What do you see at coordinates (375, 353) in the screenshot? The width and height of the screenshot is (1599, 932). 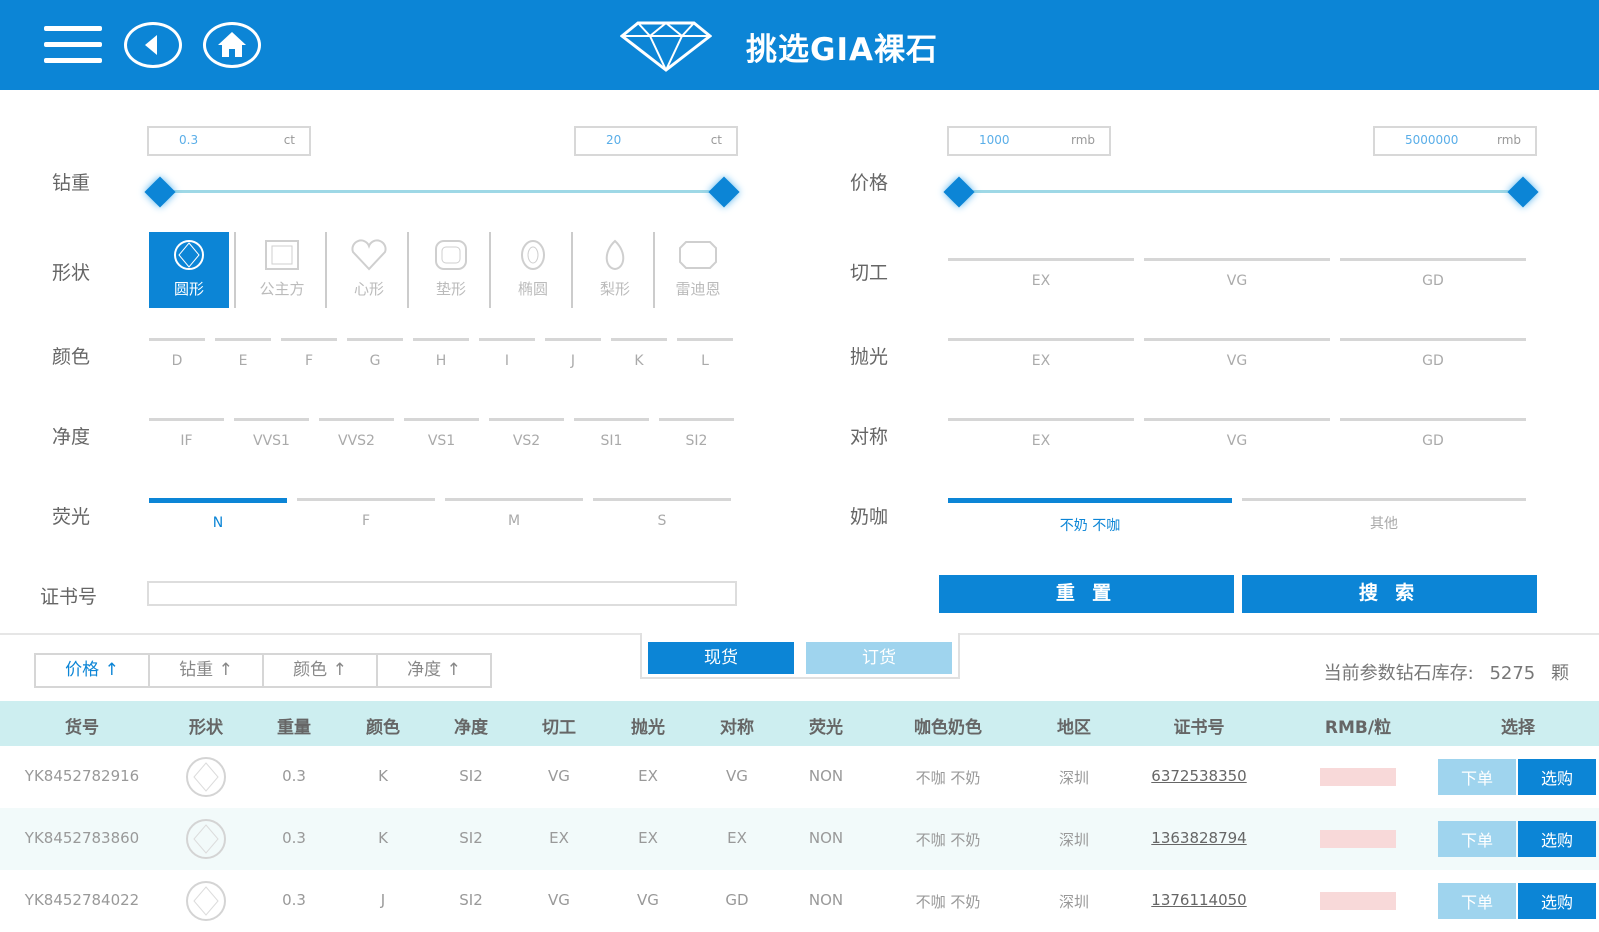 I see `color-option-3: G` at bounding box center [375, 353].